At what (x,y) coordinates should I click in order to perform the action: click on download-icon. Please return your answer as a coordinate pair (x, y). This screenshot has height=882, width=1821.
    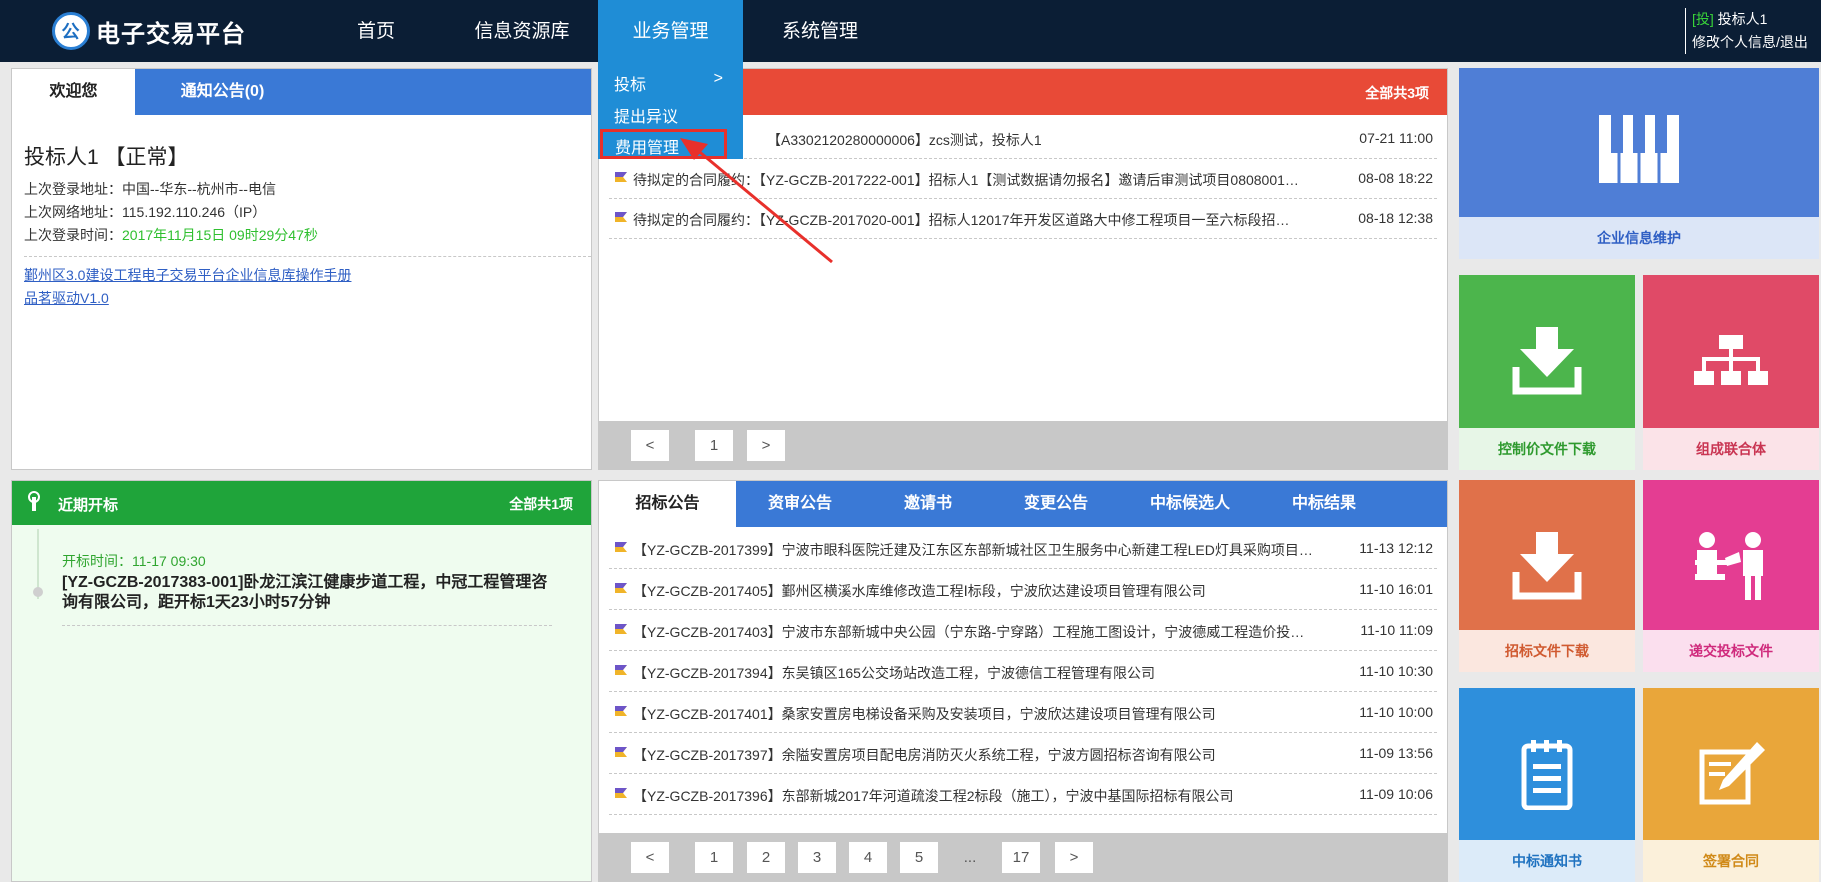
    Looking at the image, I should click on (1547, 361).